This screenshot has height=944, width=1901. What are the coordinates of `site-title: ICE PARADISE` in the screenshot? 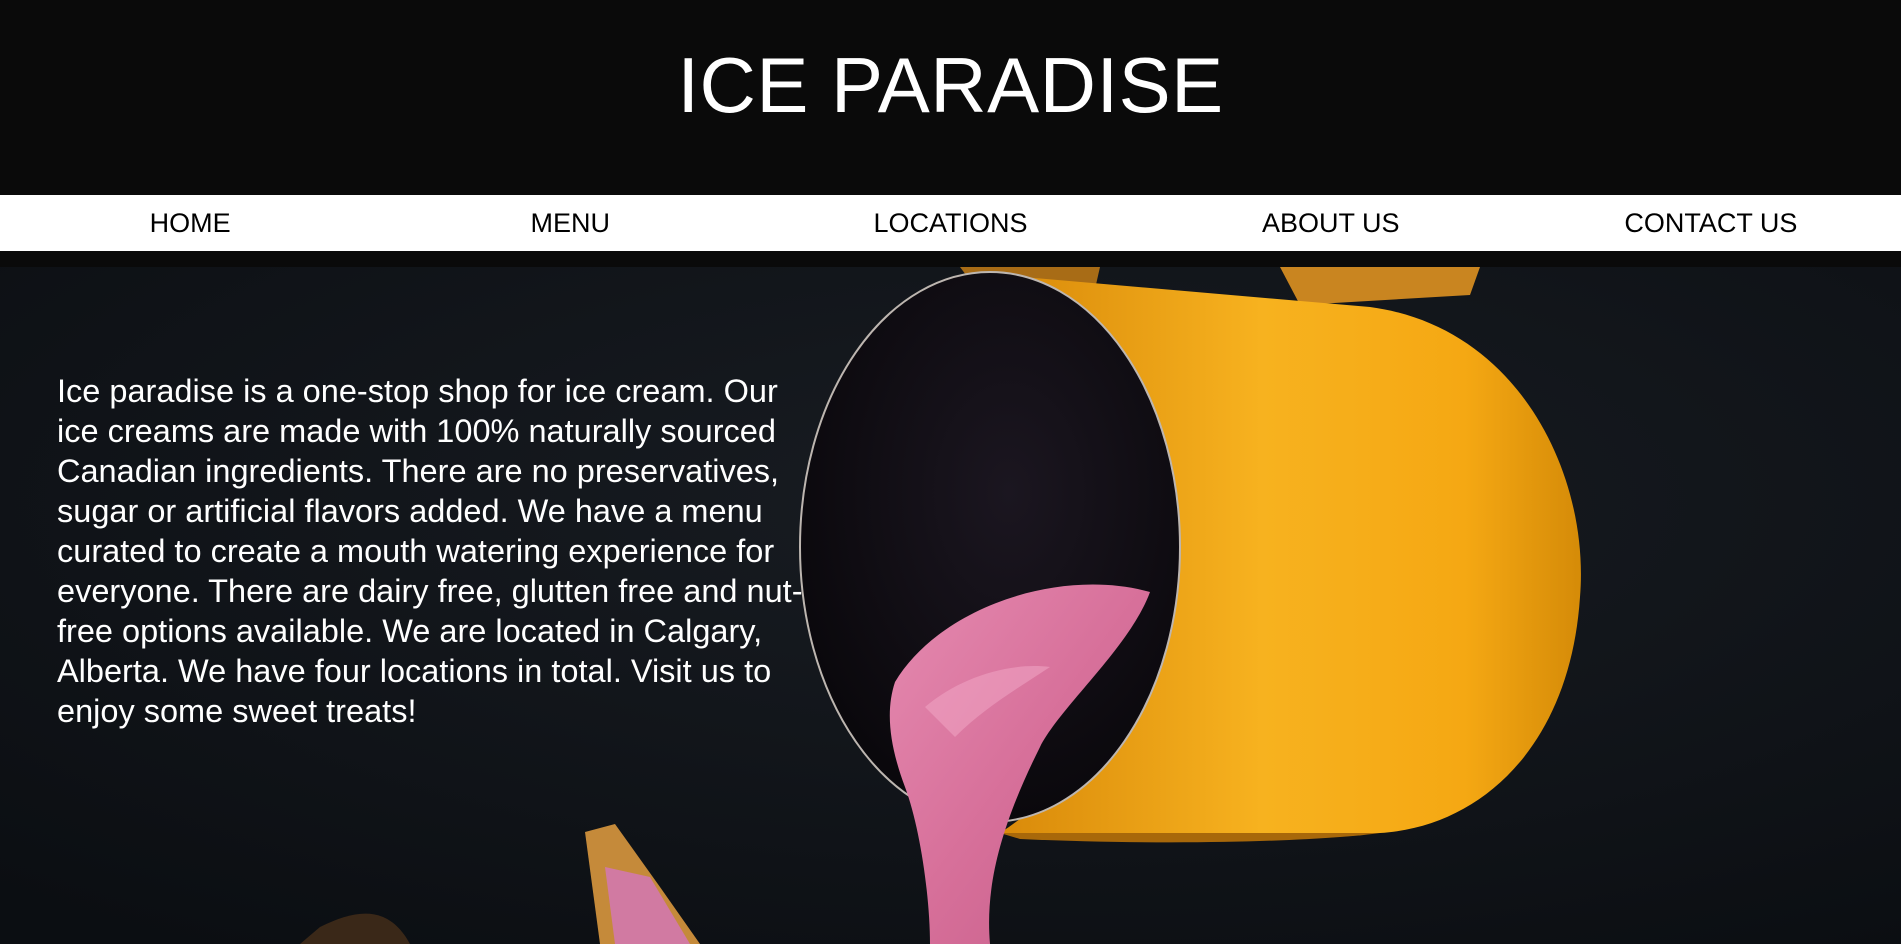 It's located at (950, 85).